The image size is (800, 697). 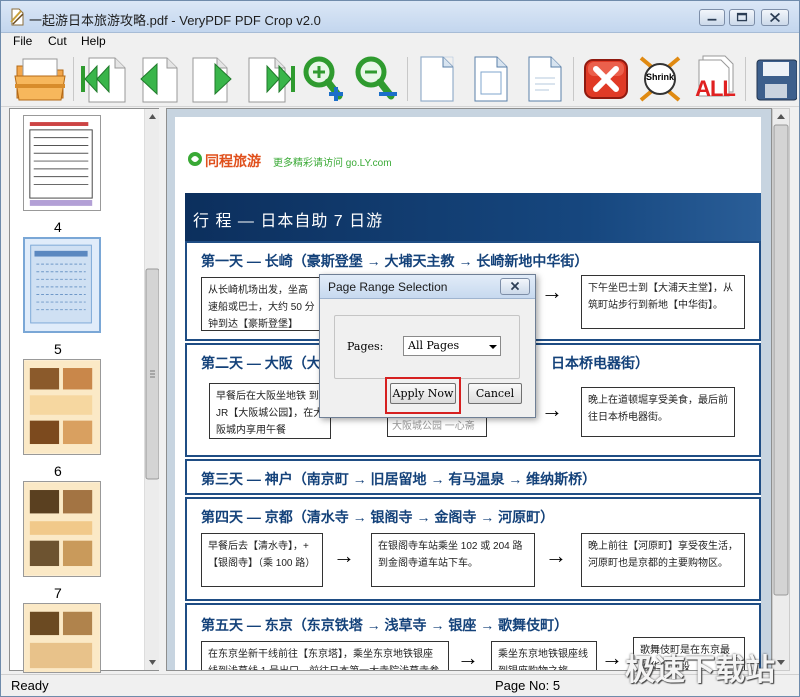 I want to click on dialog-title-bar: Page Range Selection, so click(x=427, y=287).